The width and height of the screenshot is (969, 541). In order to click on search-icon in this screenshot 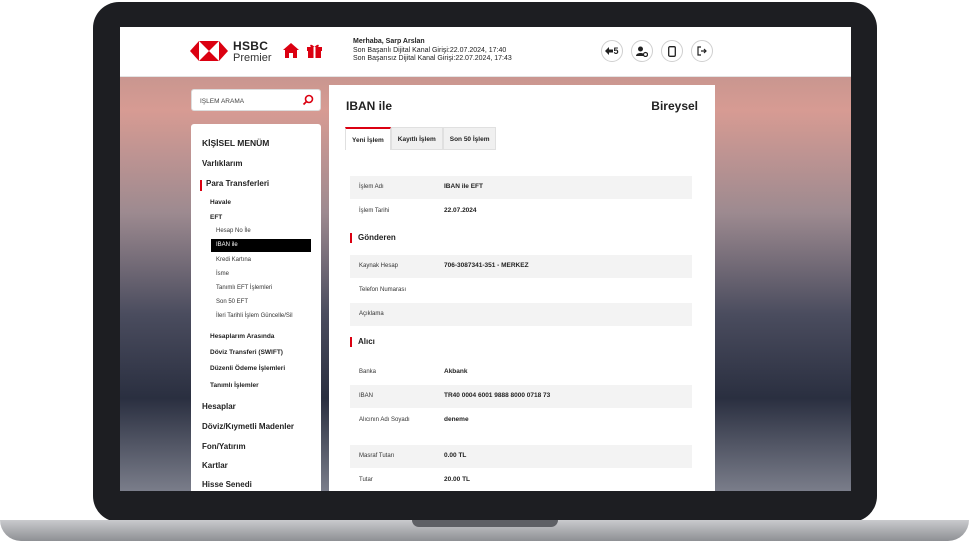, I will do `click(308, 100)`.